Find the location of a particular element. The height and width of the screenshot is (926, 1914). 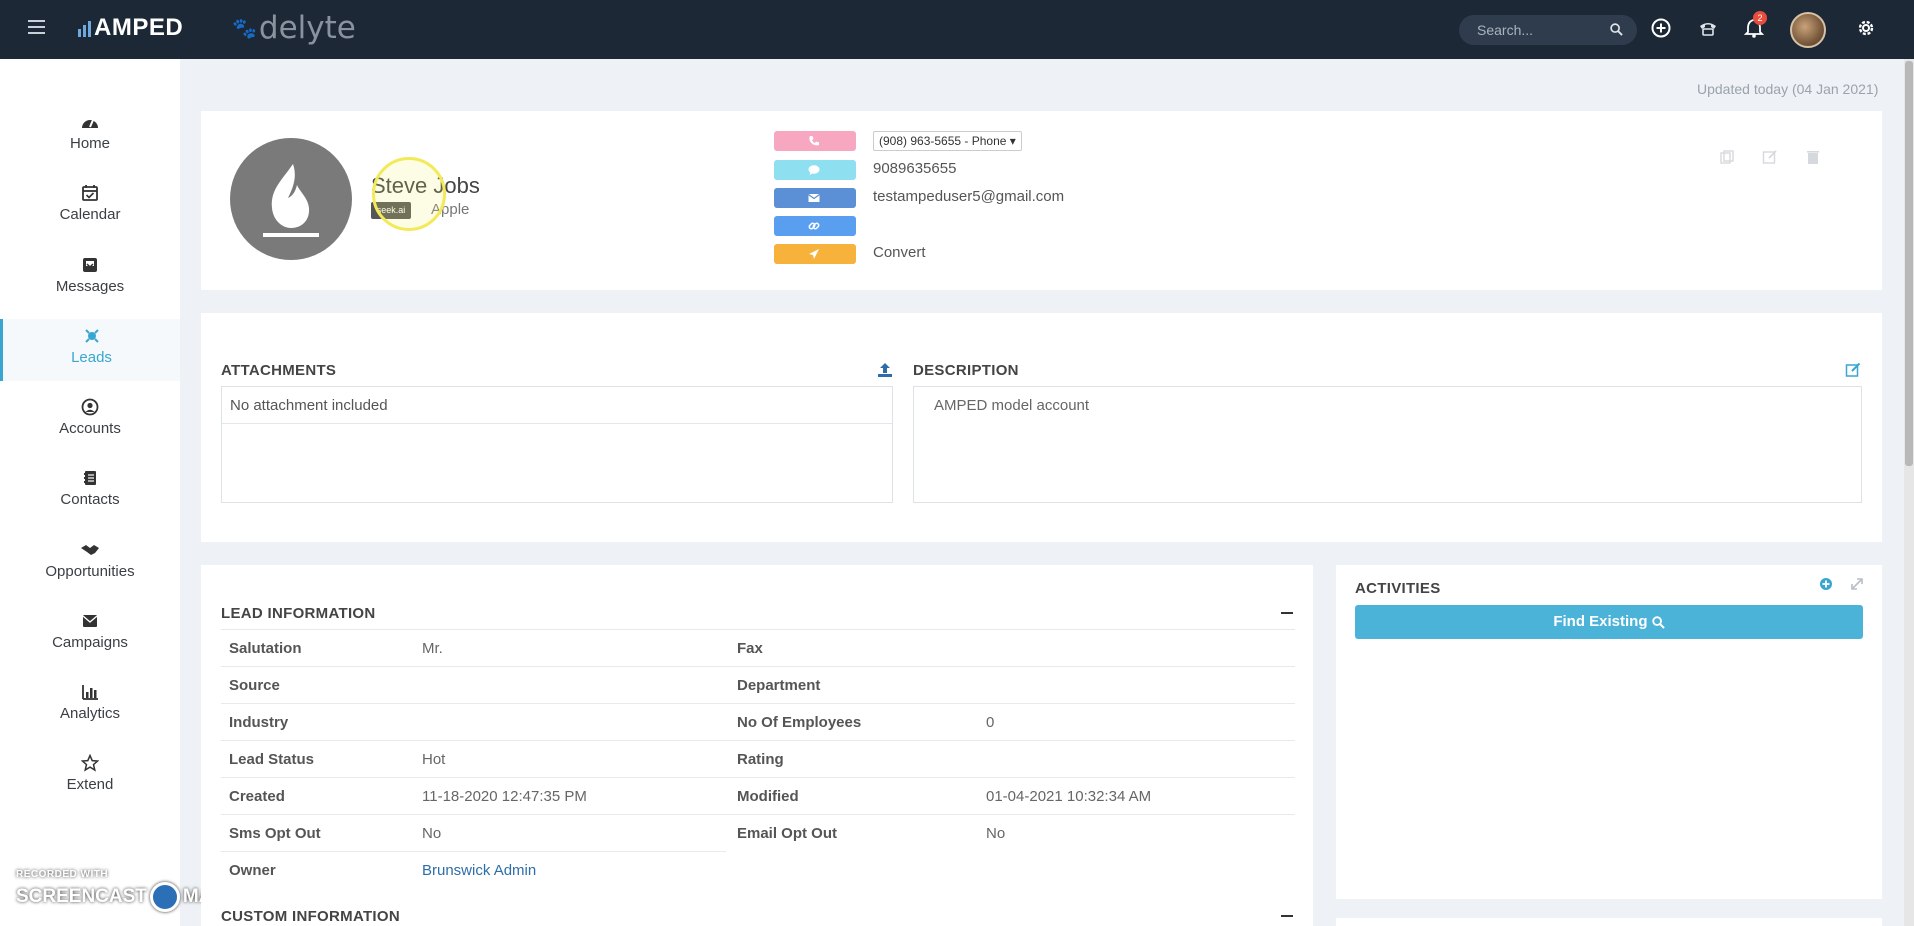

sms-opt-out-value: No is located at coordinates (432, 833).